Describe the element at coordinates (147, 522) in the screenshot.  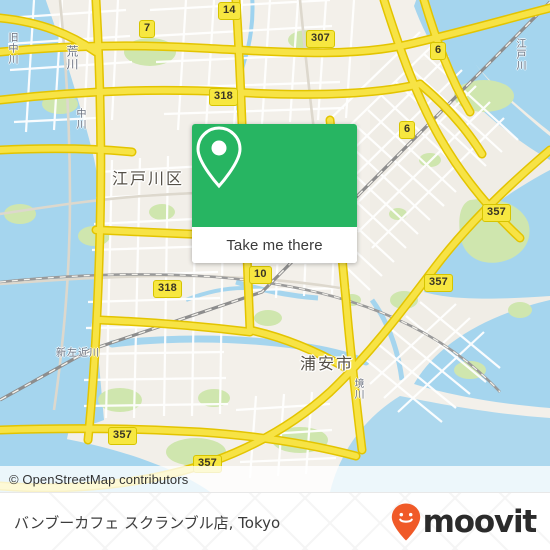
I see `footer-place-title: バンブーカフェ スクランブル店, Tokyo` at that location.